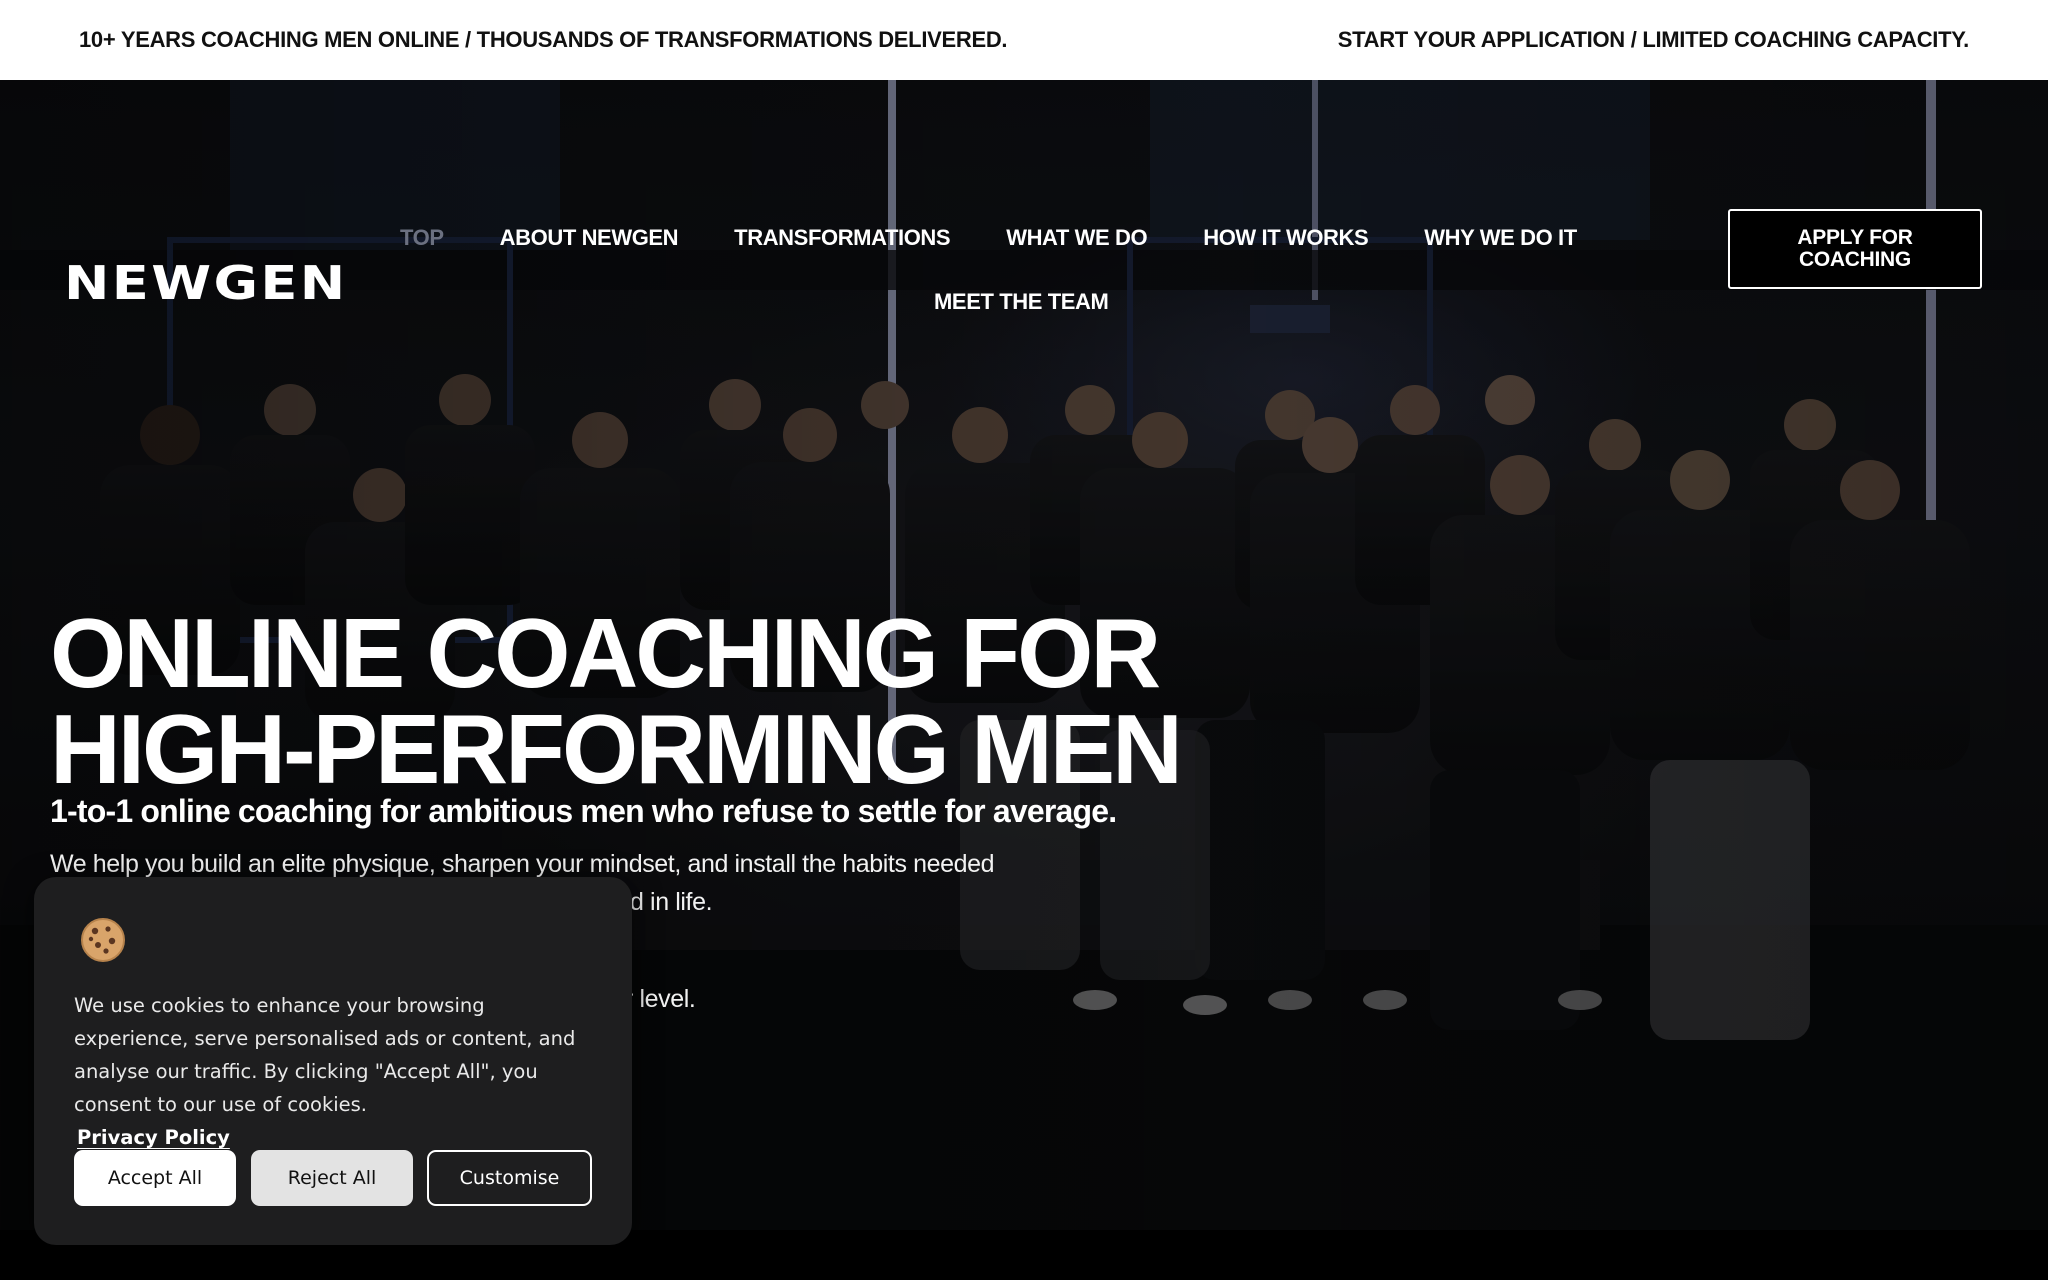 The image size is (2048, 1280). I want to click on apply-button-line1: APPLY FOR, so click(1855, 237).